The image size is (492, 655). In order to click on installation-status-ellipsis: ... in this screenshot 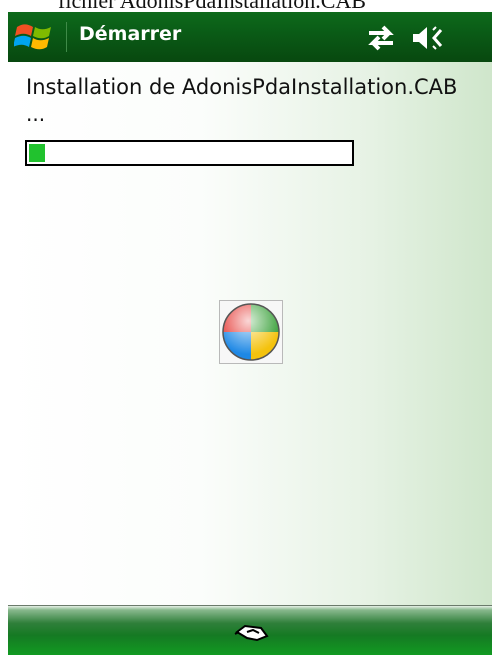, I will do `click(36, 114)`.